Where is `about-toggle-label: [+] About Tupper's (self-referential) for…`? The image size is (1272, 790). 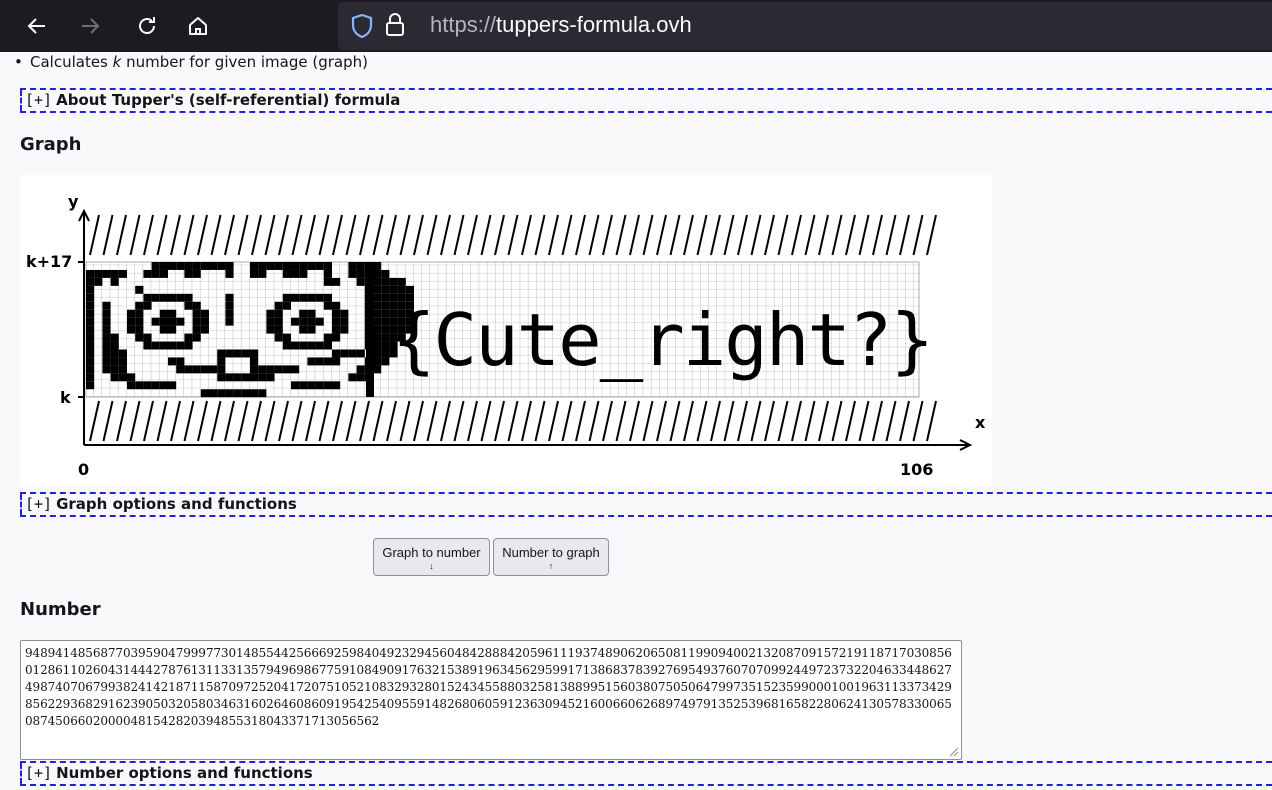 about-toggle-label: [+] About Tupper's (self-referential) for… is located at coordinates (212, 100).